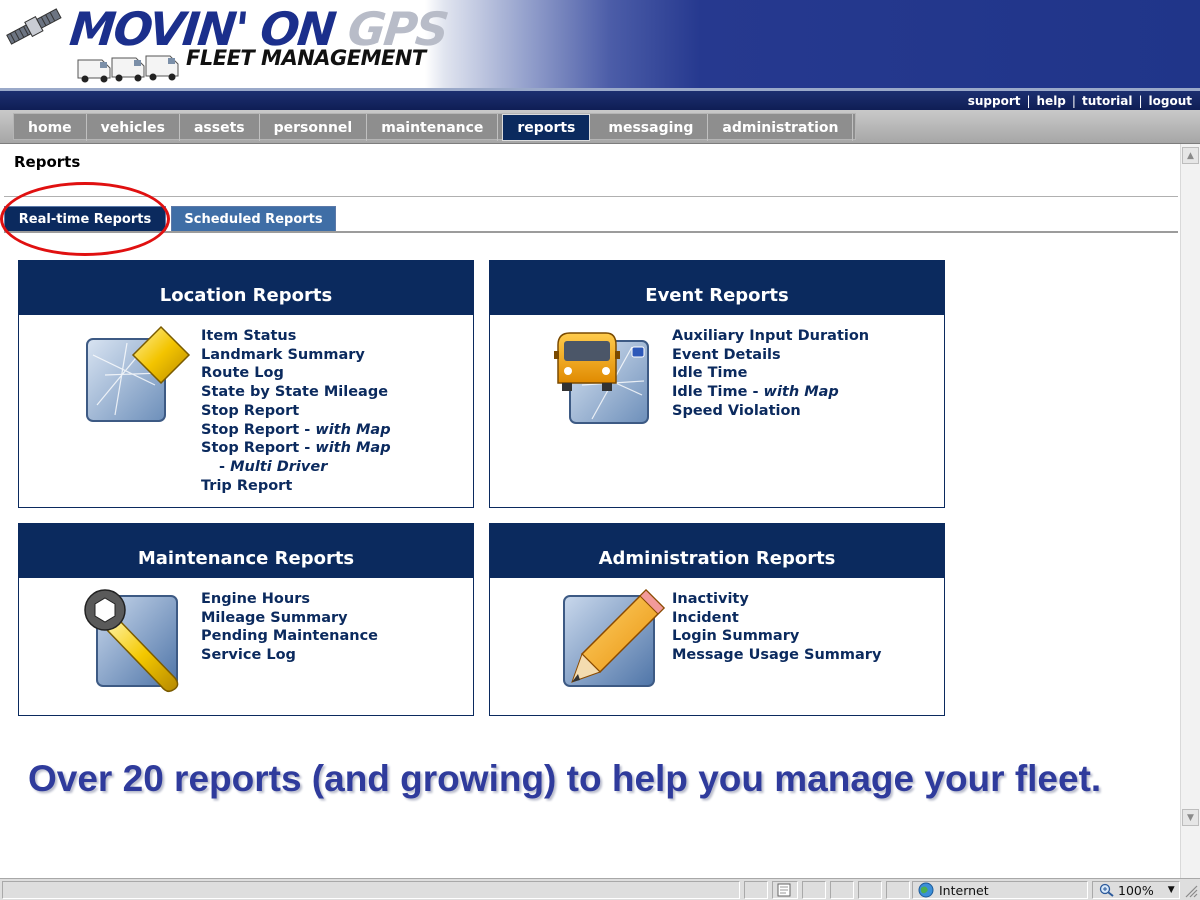 The image size is (1200, 900). I want to click on map-diamond-icon, so click(138, 373).